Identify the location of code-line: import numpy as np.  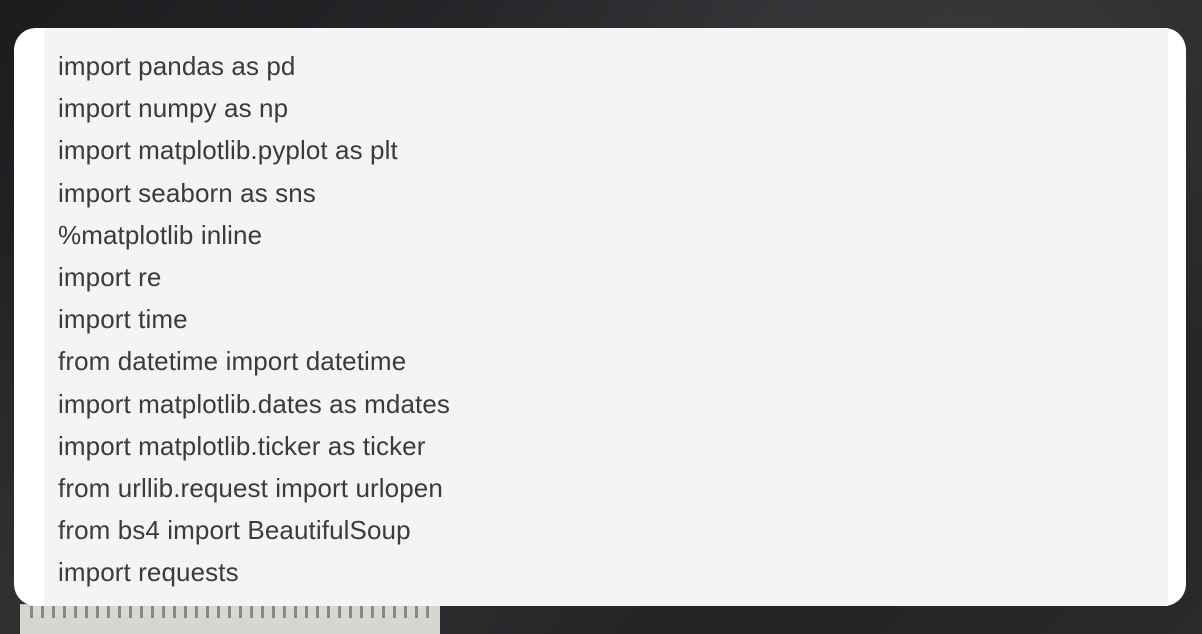
(173, 108).